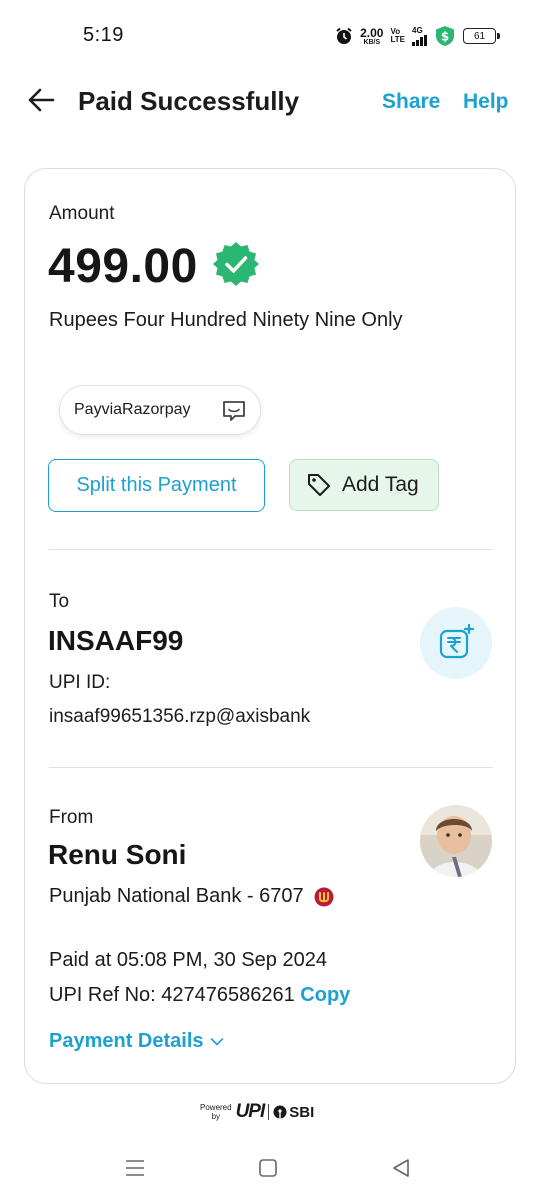  What do you see at coordinates (176, 896) in the screenshot?
I see `payer-bank-account: Punjab National Bank - 6707` at bounding box center [176, 896].